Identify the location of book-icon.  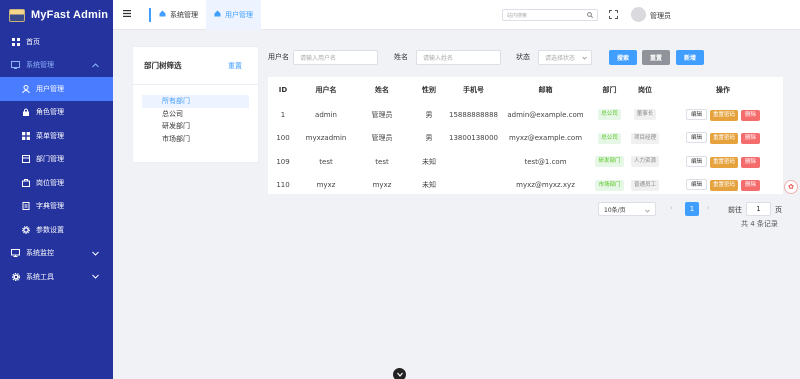
(25, 206).